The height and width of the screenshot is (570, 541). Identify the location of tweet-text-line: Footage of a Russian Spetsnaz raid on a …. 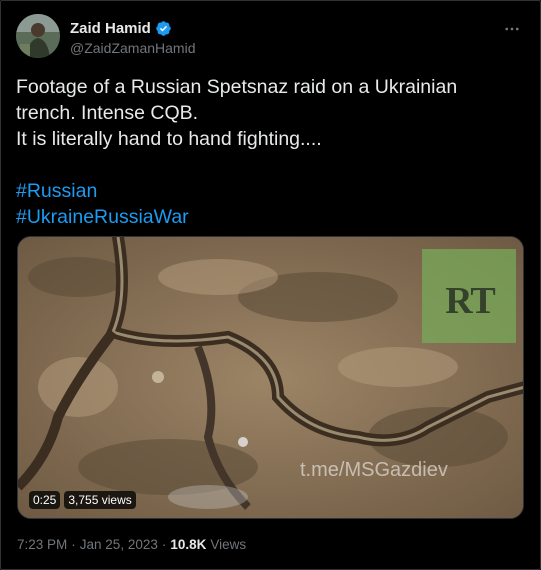
(237, 87).